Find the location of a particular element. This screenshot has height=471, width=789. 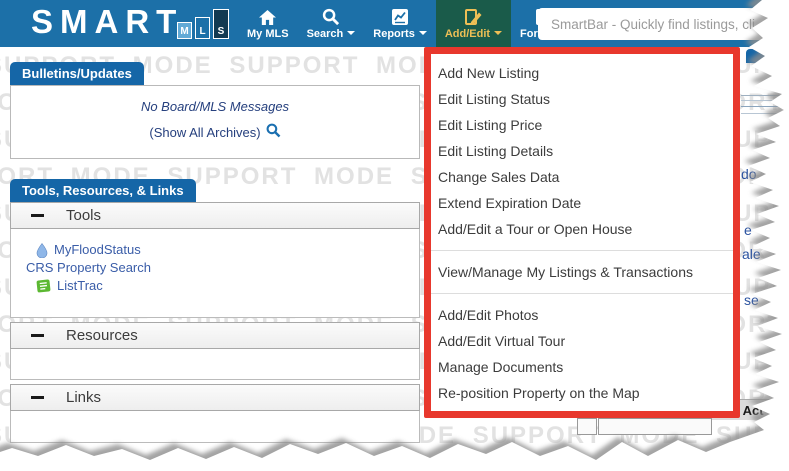

menu-item-add-edit-virtual-tour: Add/Edit Virtual Tour is located at coordinates (582, 341).